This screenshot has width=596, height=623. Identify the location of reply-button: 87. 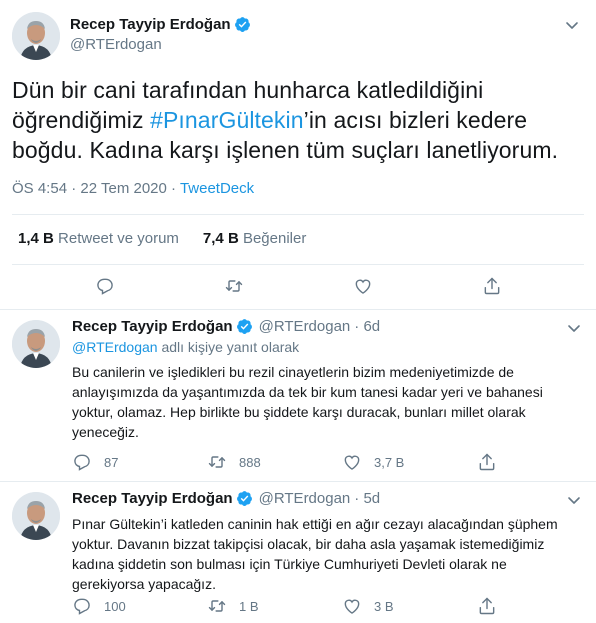
(139, 462).